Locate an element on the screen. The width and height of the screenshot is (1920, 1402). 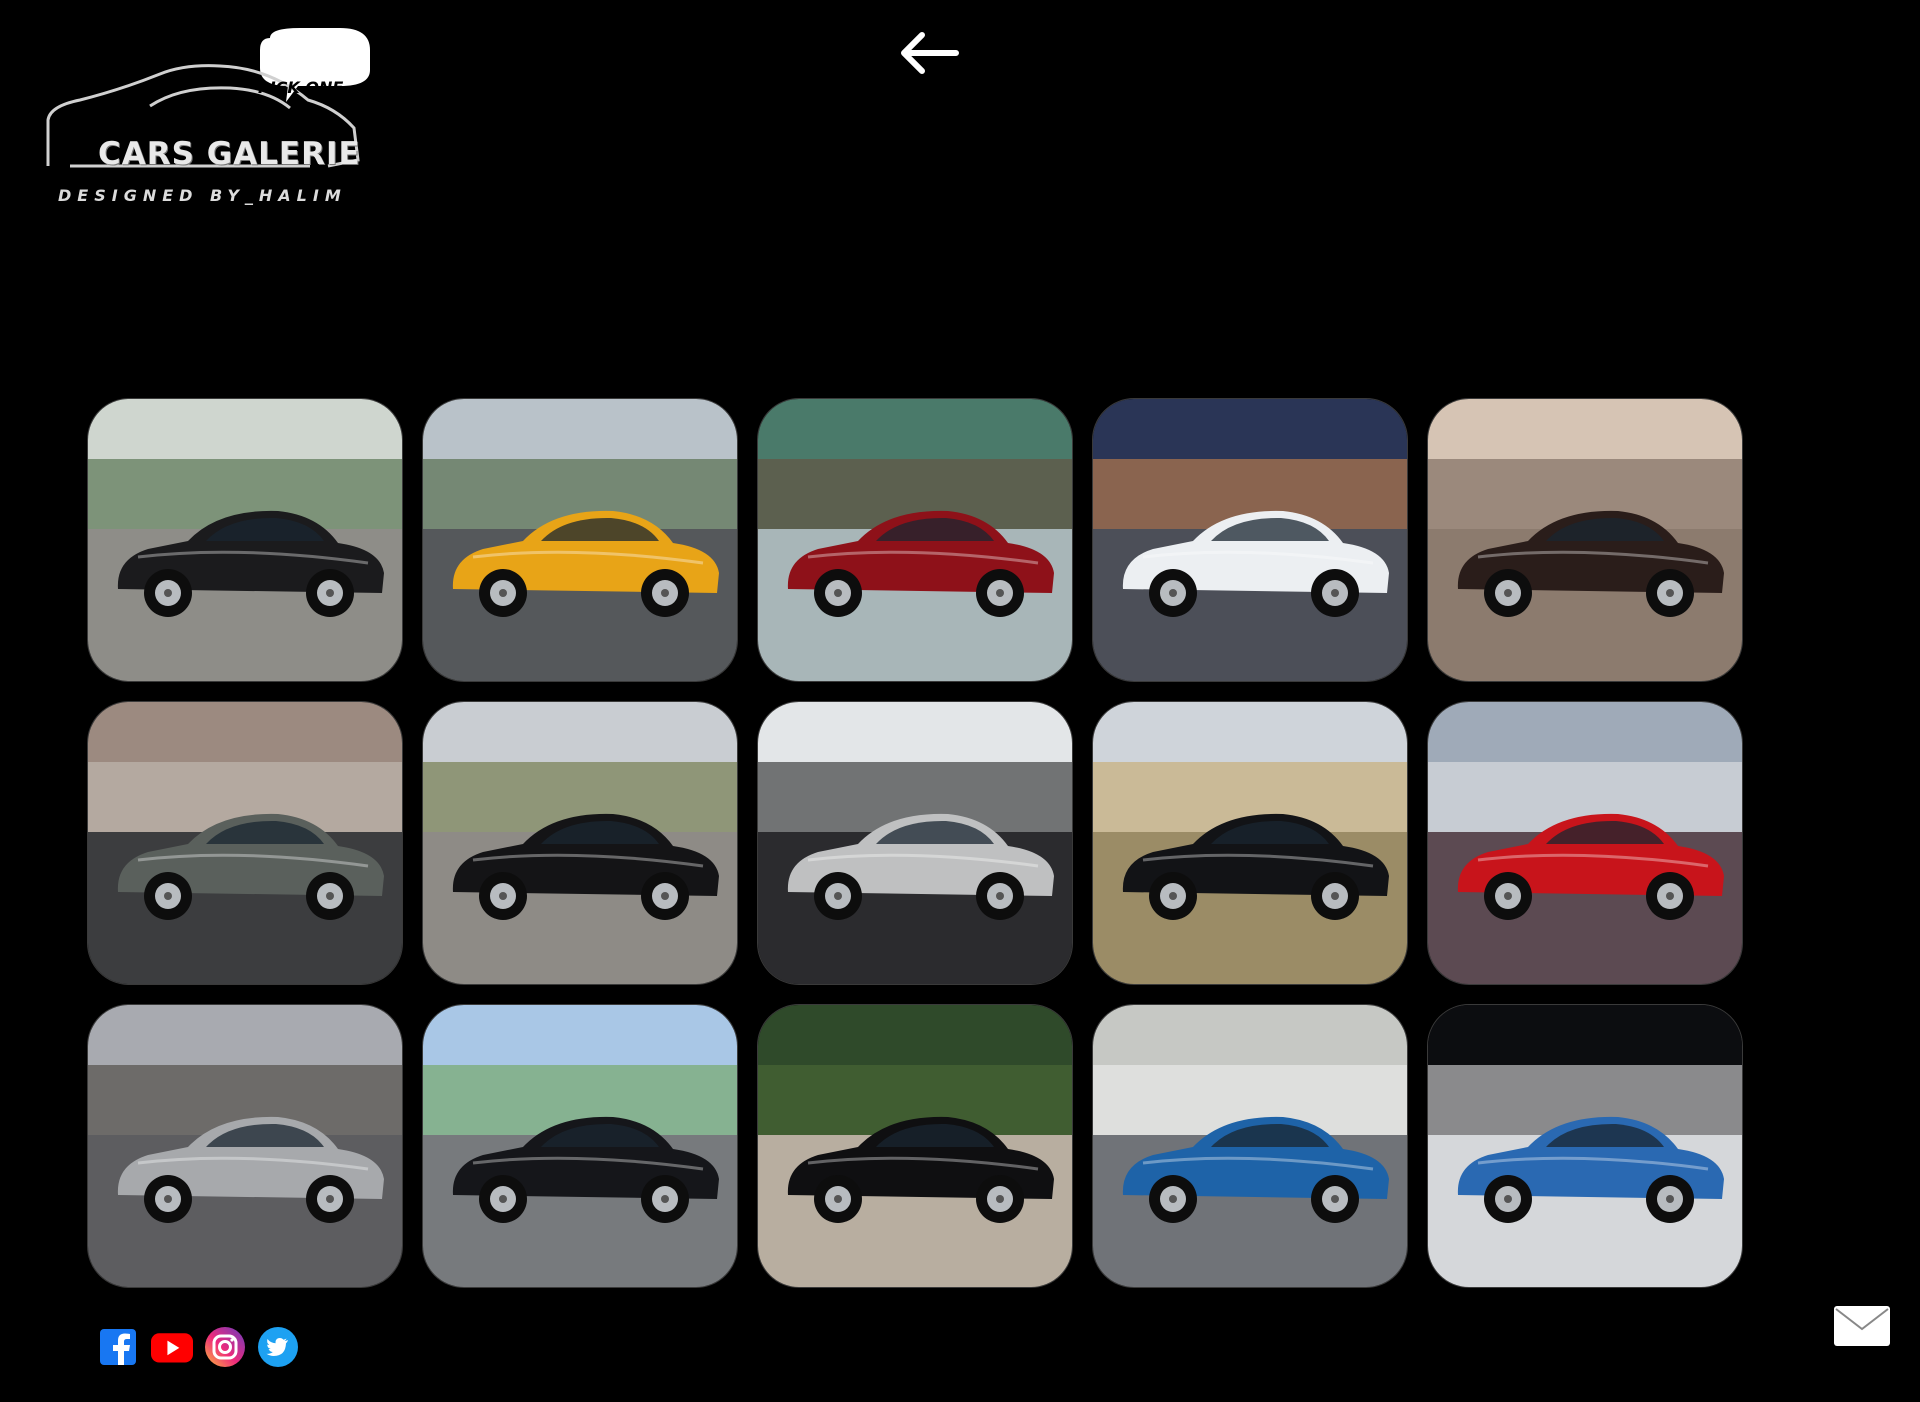
arrow-left-icon is located at coordinates (930, 53).